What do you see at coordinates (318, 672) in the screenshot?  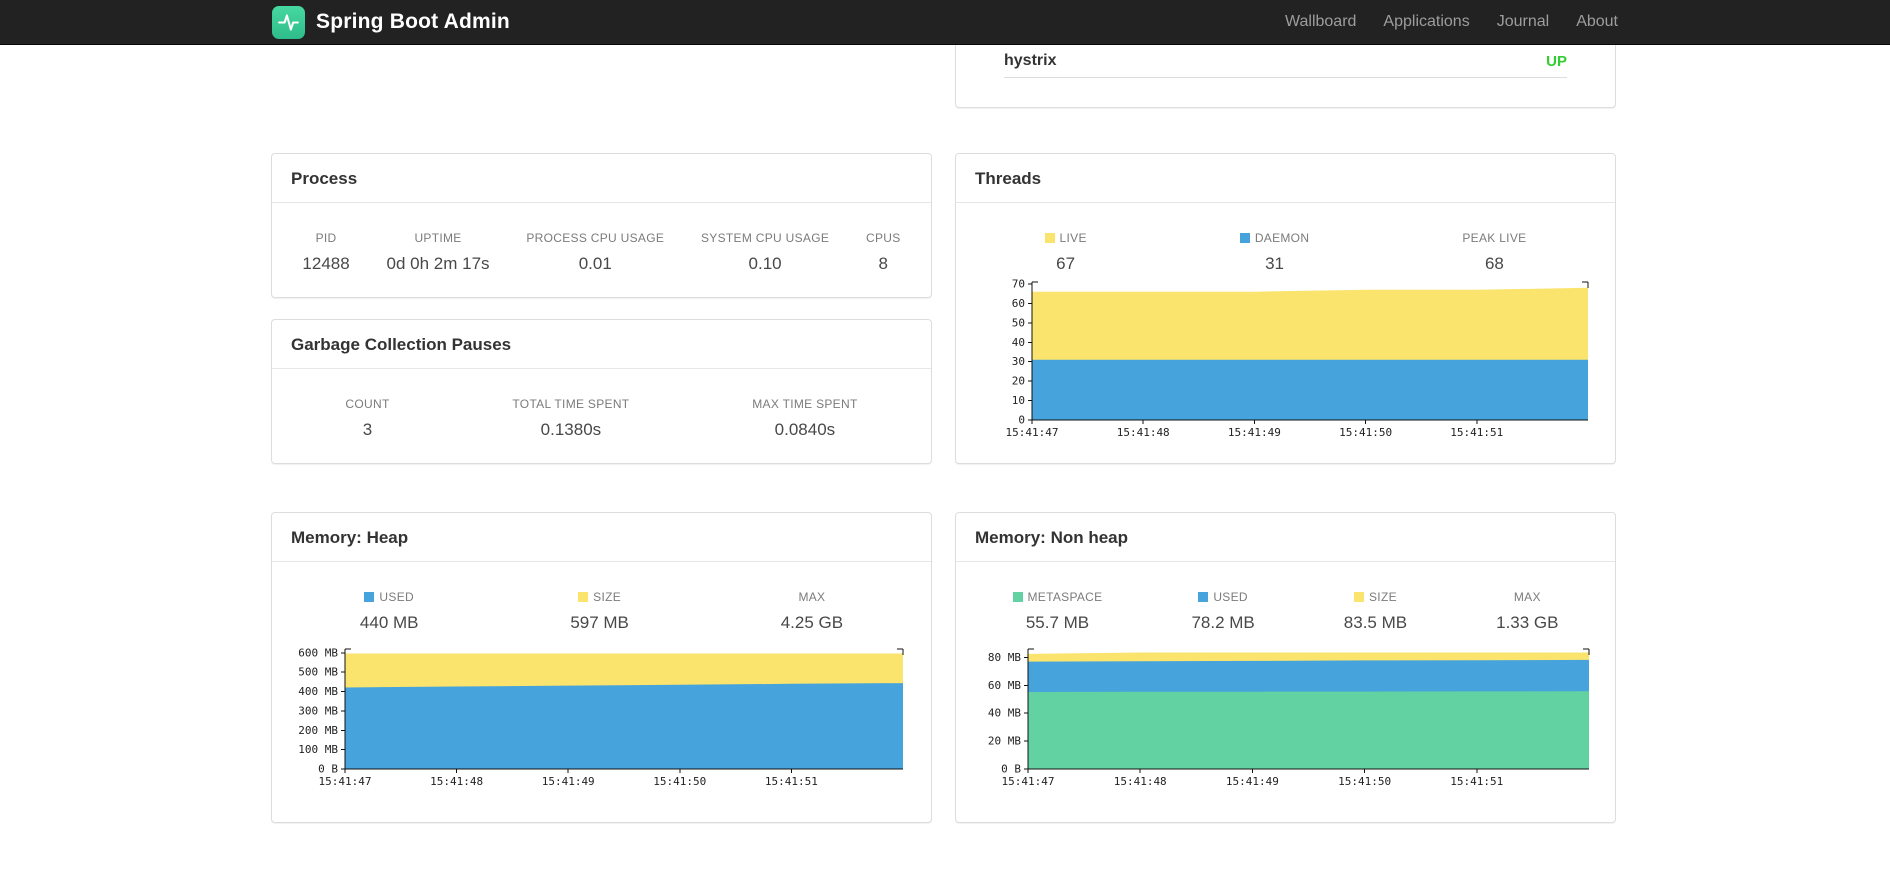 I see `svg-text: 500 MB` at bounding box center [318, 672].